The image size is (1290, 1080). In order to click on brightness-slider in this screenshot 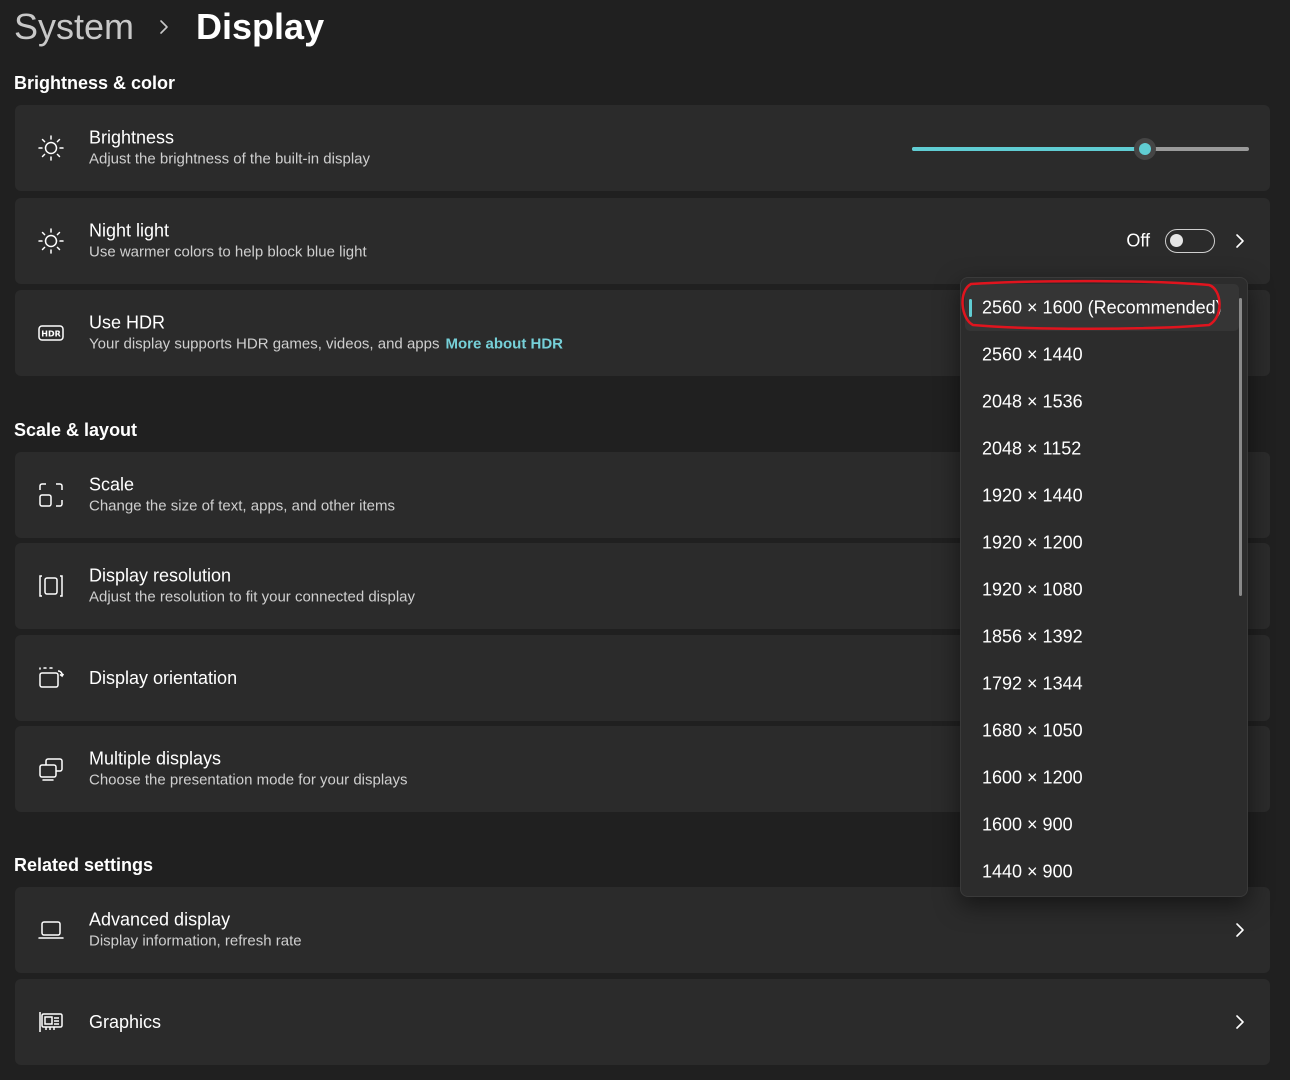, I will do `click(1080, 149)`.